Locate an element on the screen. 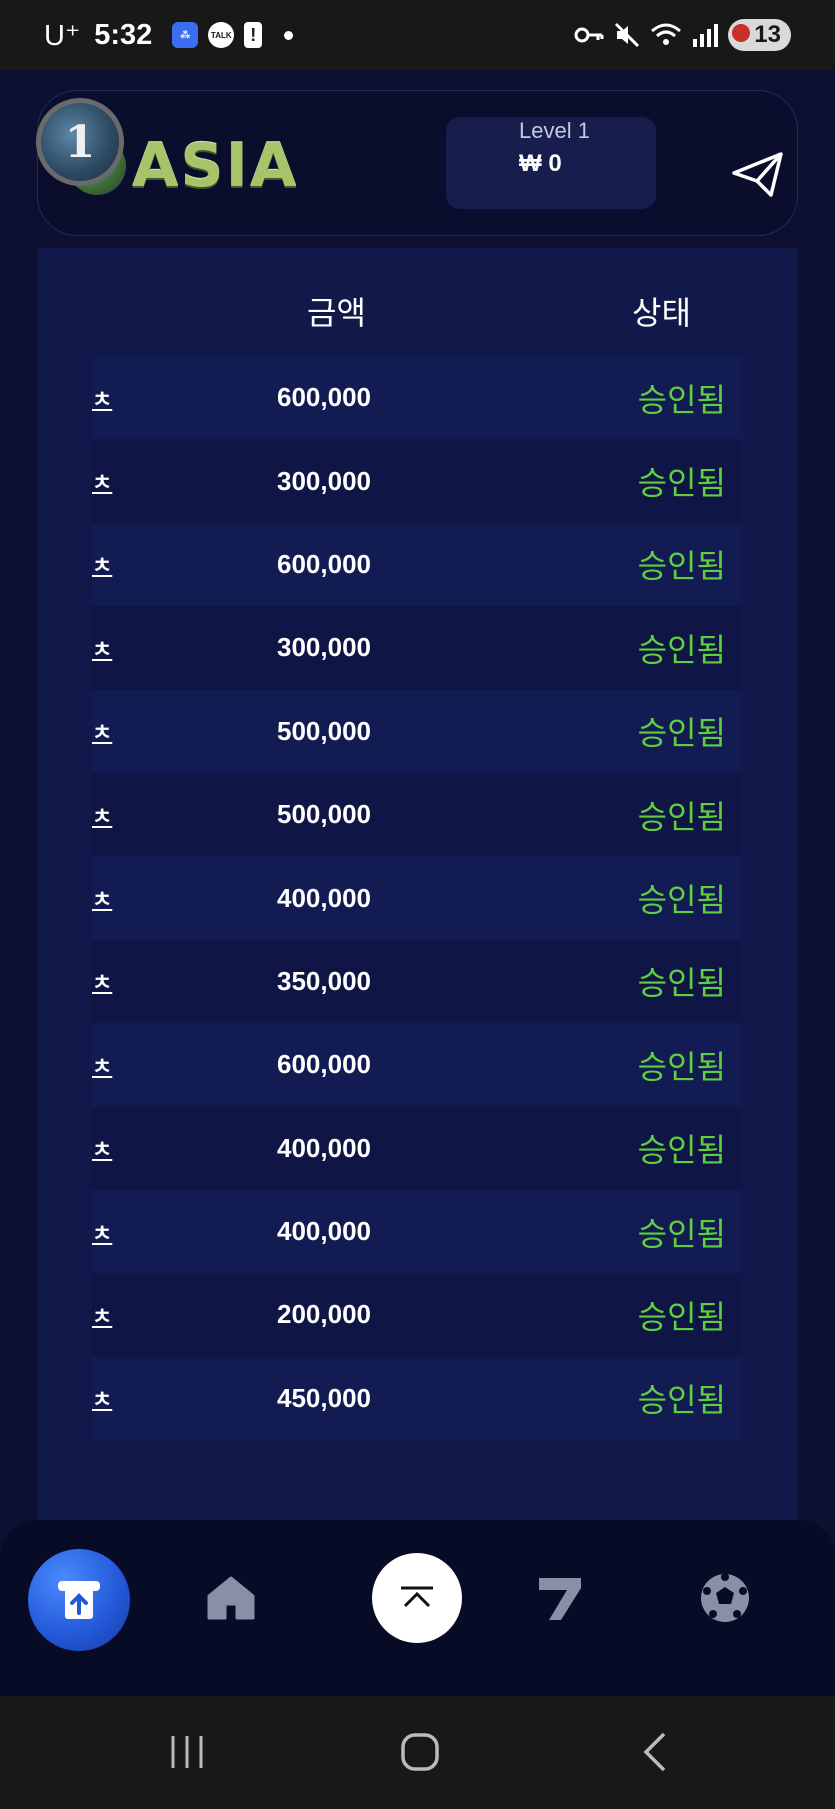  home-system-button is located at coordinates (420, 1752).